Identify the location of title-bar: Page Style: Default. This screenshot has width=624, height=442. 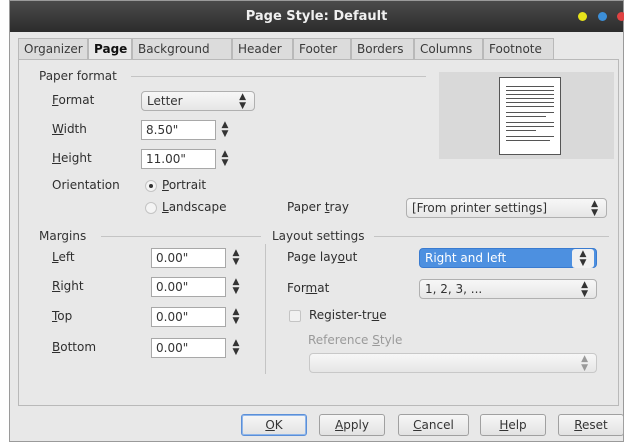
(317, 16).